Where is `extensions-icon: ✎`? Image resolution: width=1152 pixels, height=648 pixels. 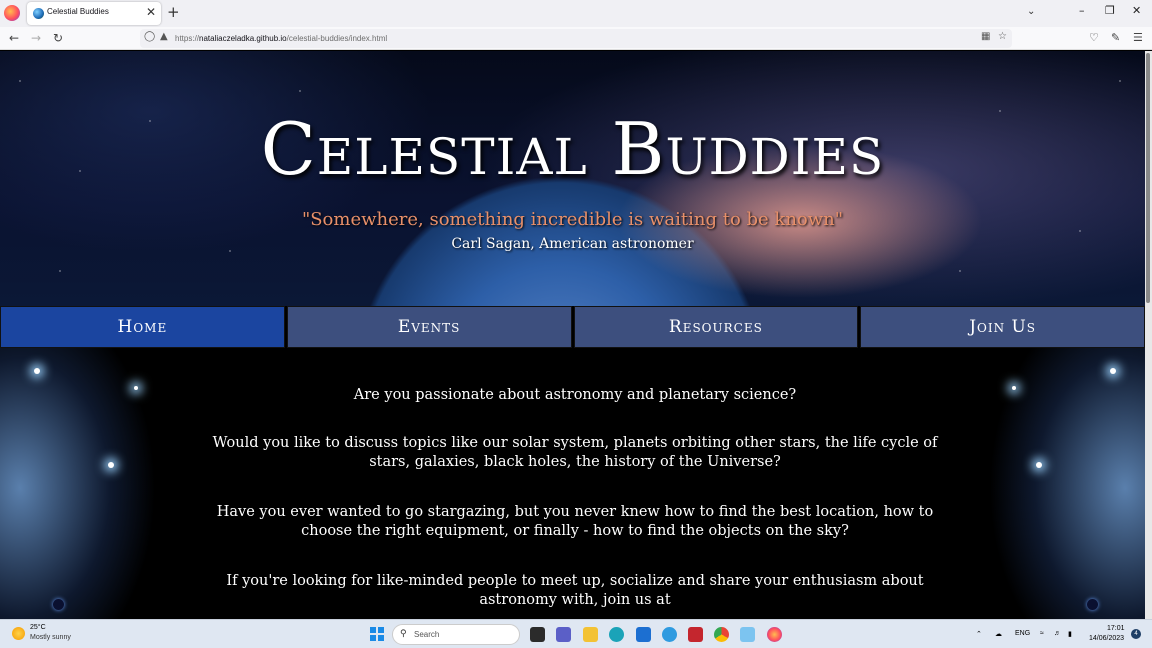 extensions-icon: ✎ is located at coordinates (1115, 37).